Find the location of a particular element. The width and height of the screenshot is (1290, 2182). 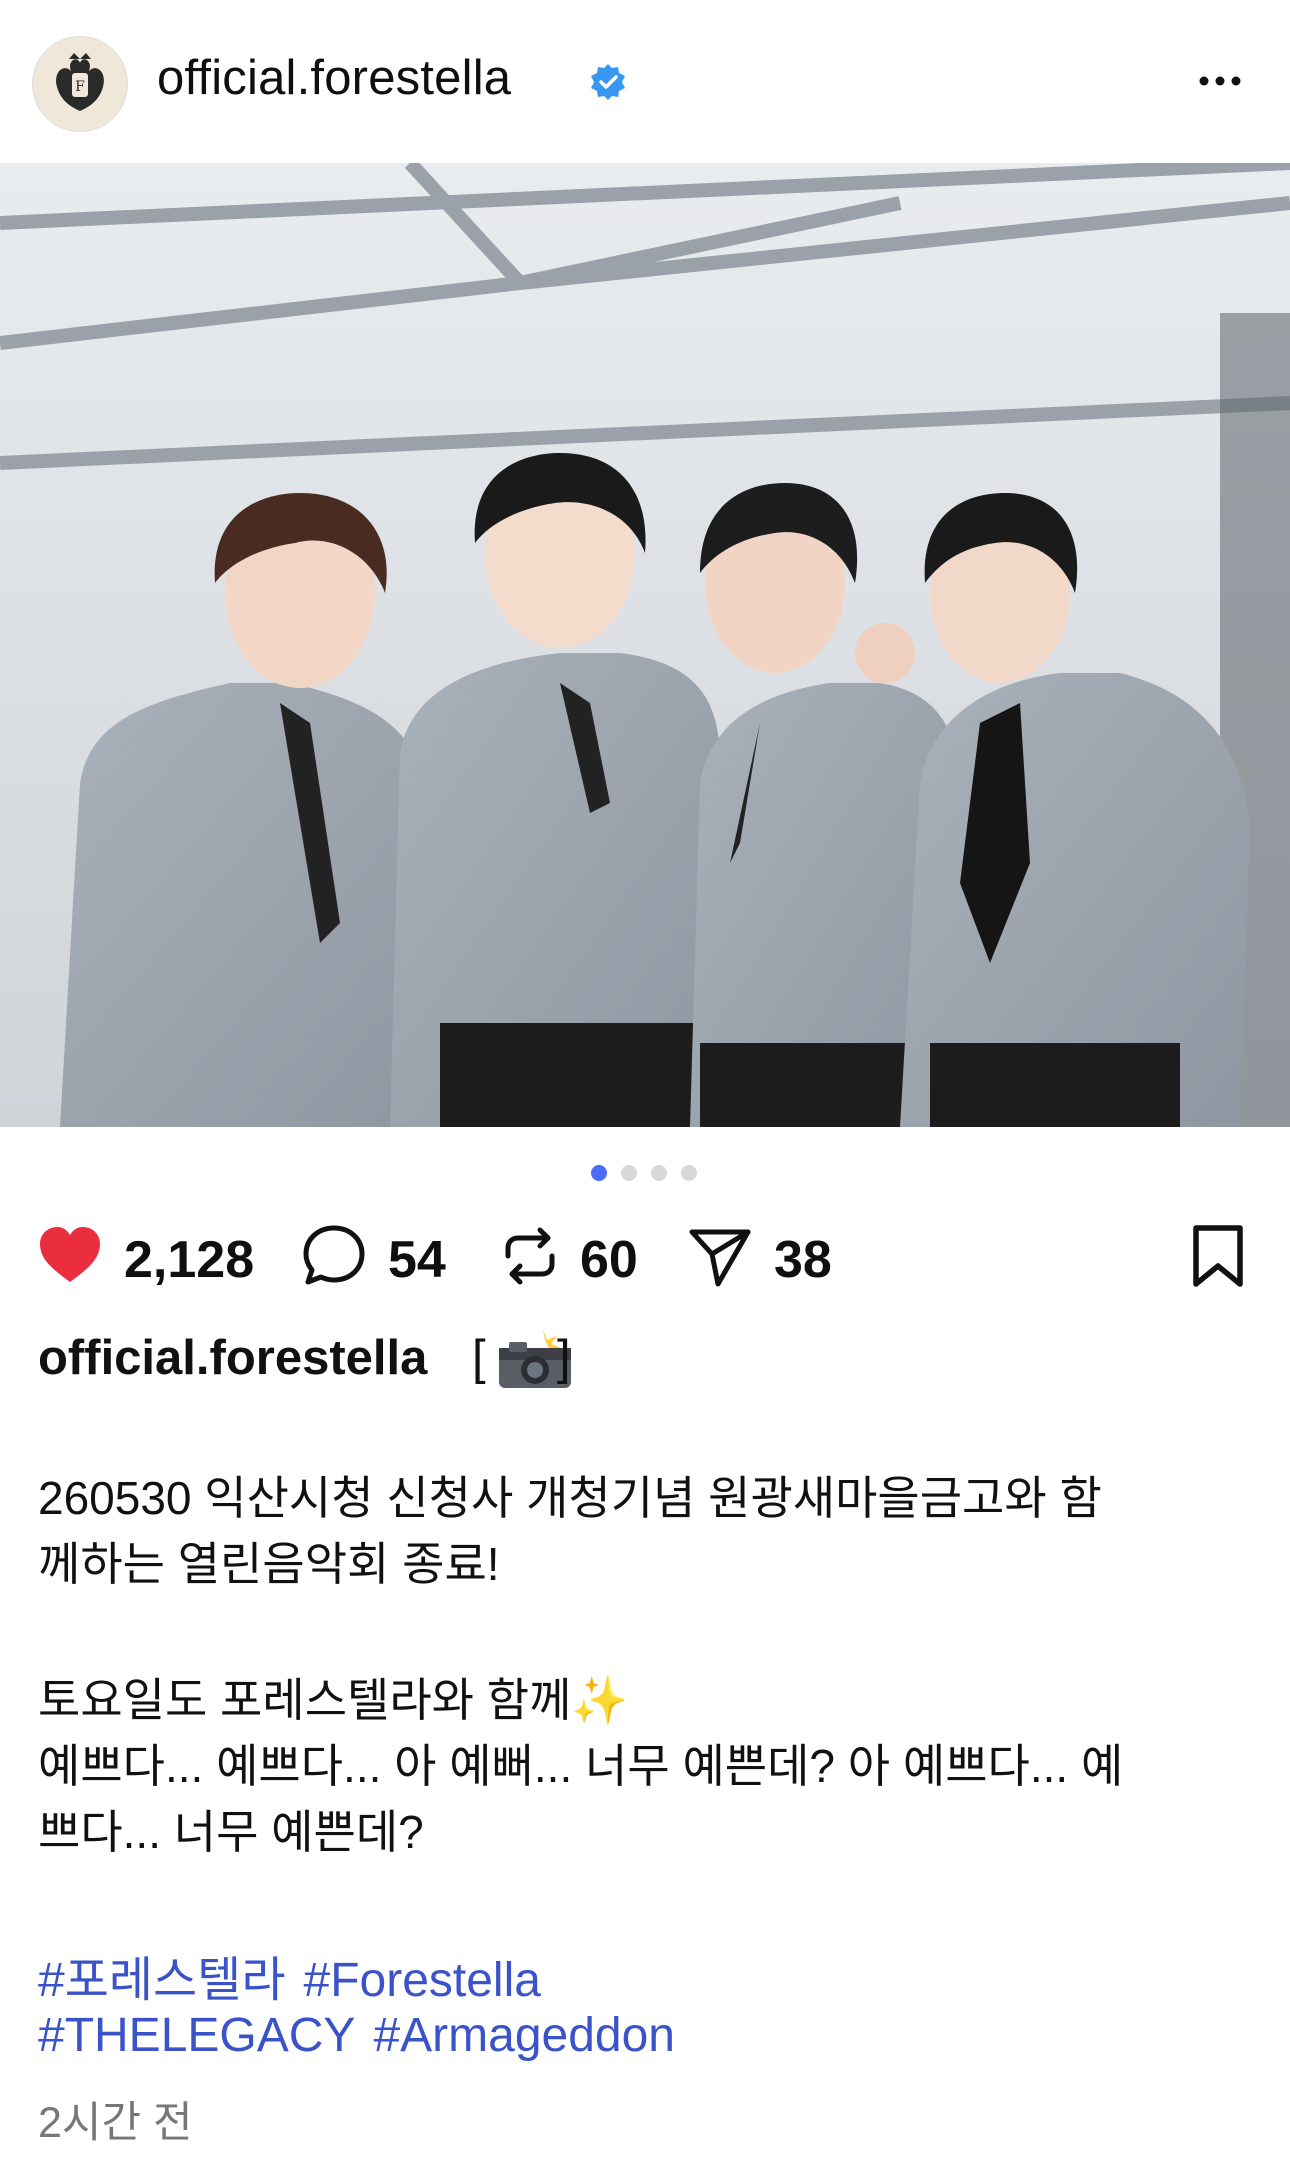

verified-badge-icon is located at coordinates (608, 82).